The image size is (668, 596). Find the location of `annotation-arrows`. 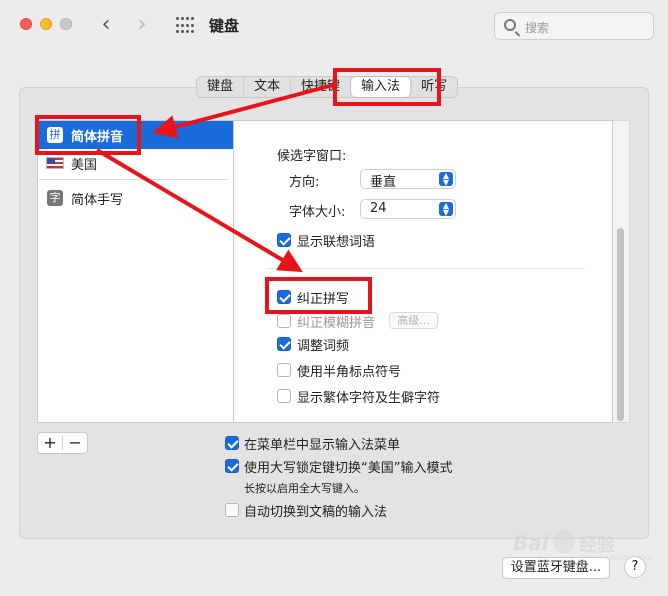

annotation-arrows is located at coordinates (216, 177).